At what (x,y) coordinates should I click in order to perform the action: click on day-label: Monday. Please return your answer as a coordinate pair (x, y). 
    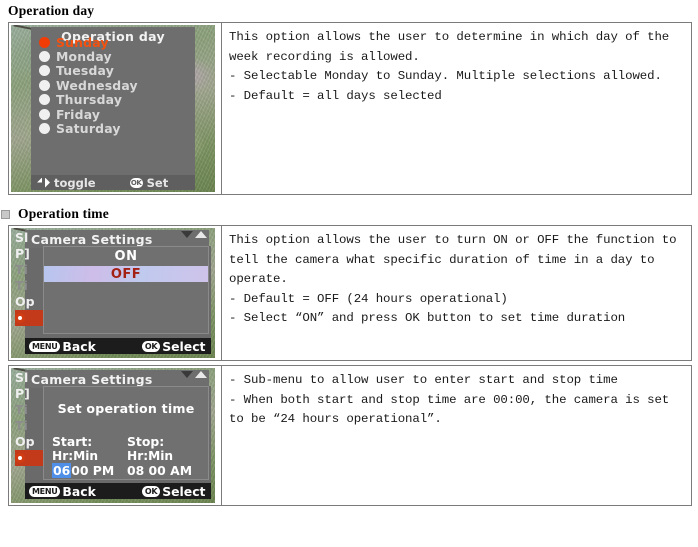
    Looking at the image, I should click on (84, 57).